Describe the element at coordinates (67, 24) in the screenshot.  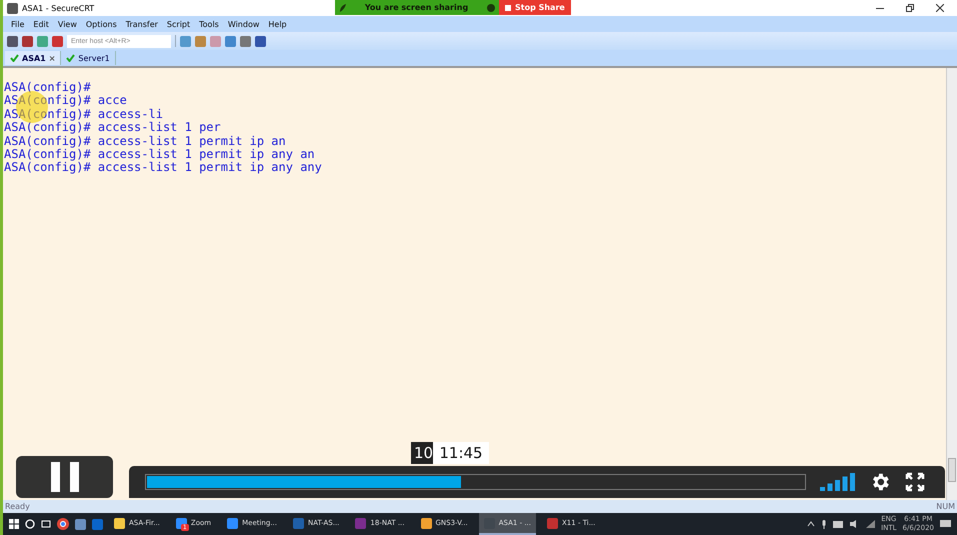
I see `menu-item: View` at that location.